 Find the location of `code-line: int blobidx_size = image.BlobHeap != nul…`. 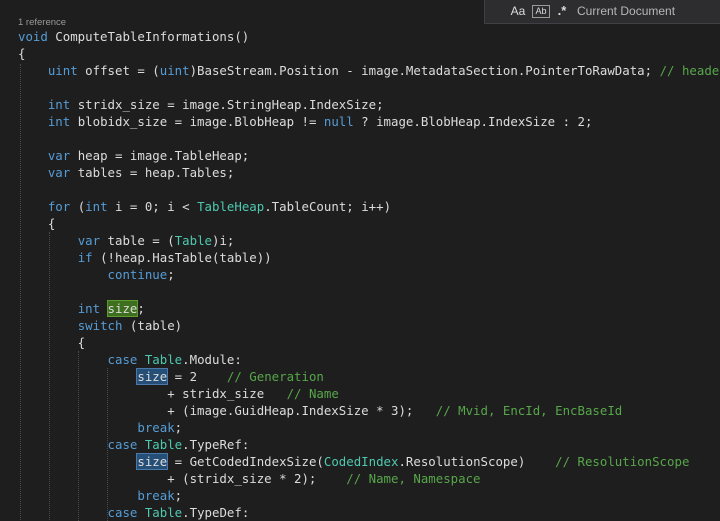

code-line: int blobidx_size = image.BlobHeap != nul… is located at coordinates (369, 121).